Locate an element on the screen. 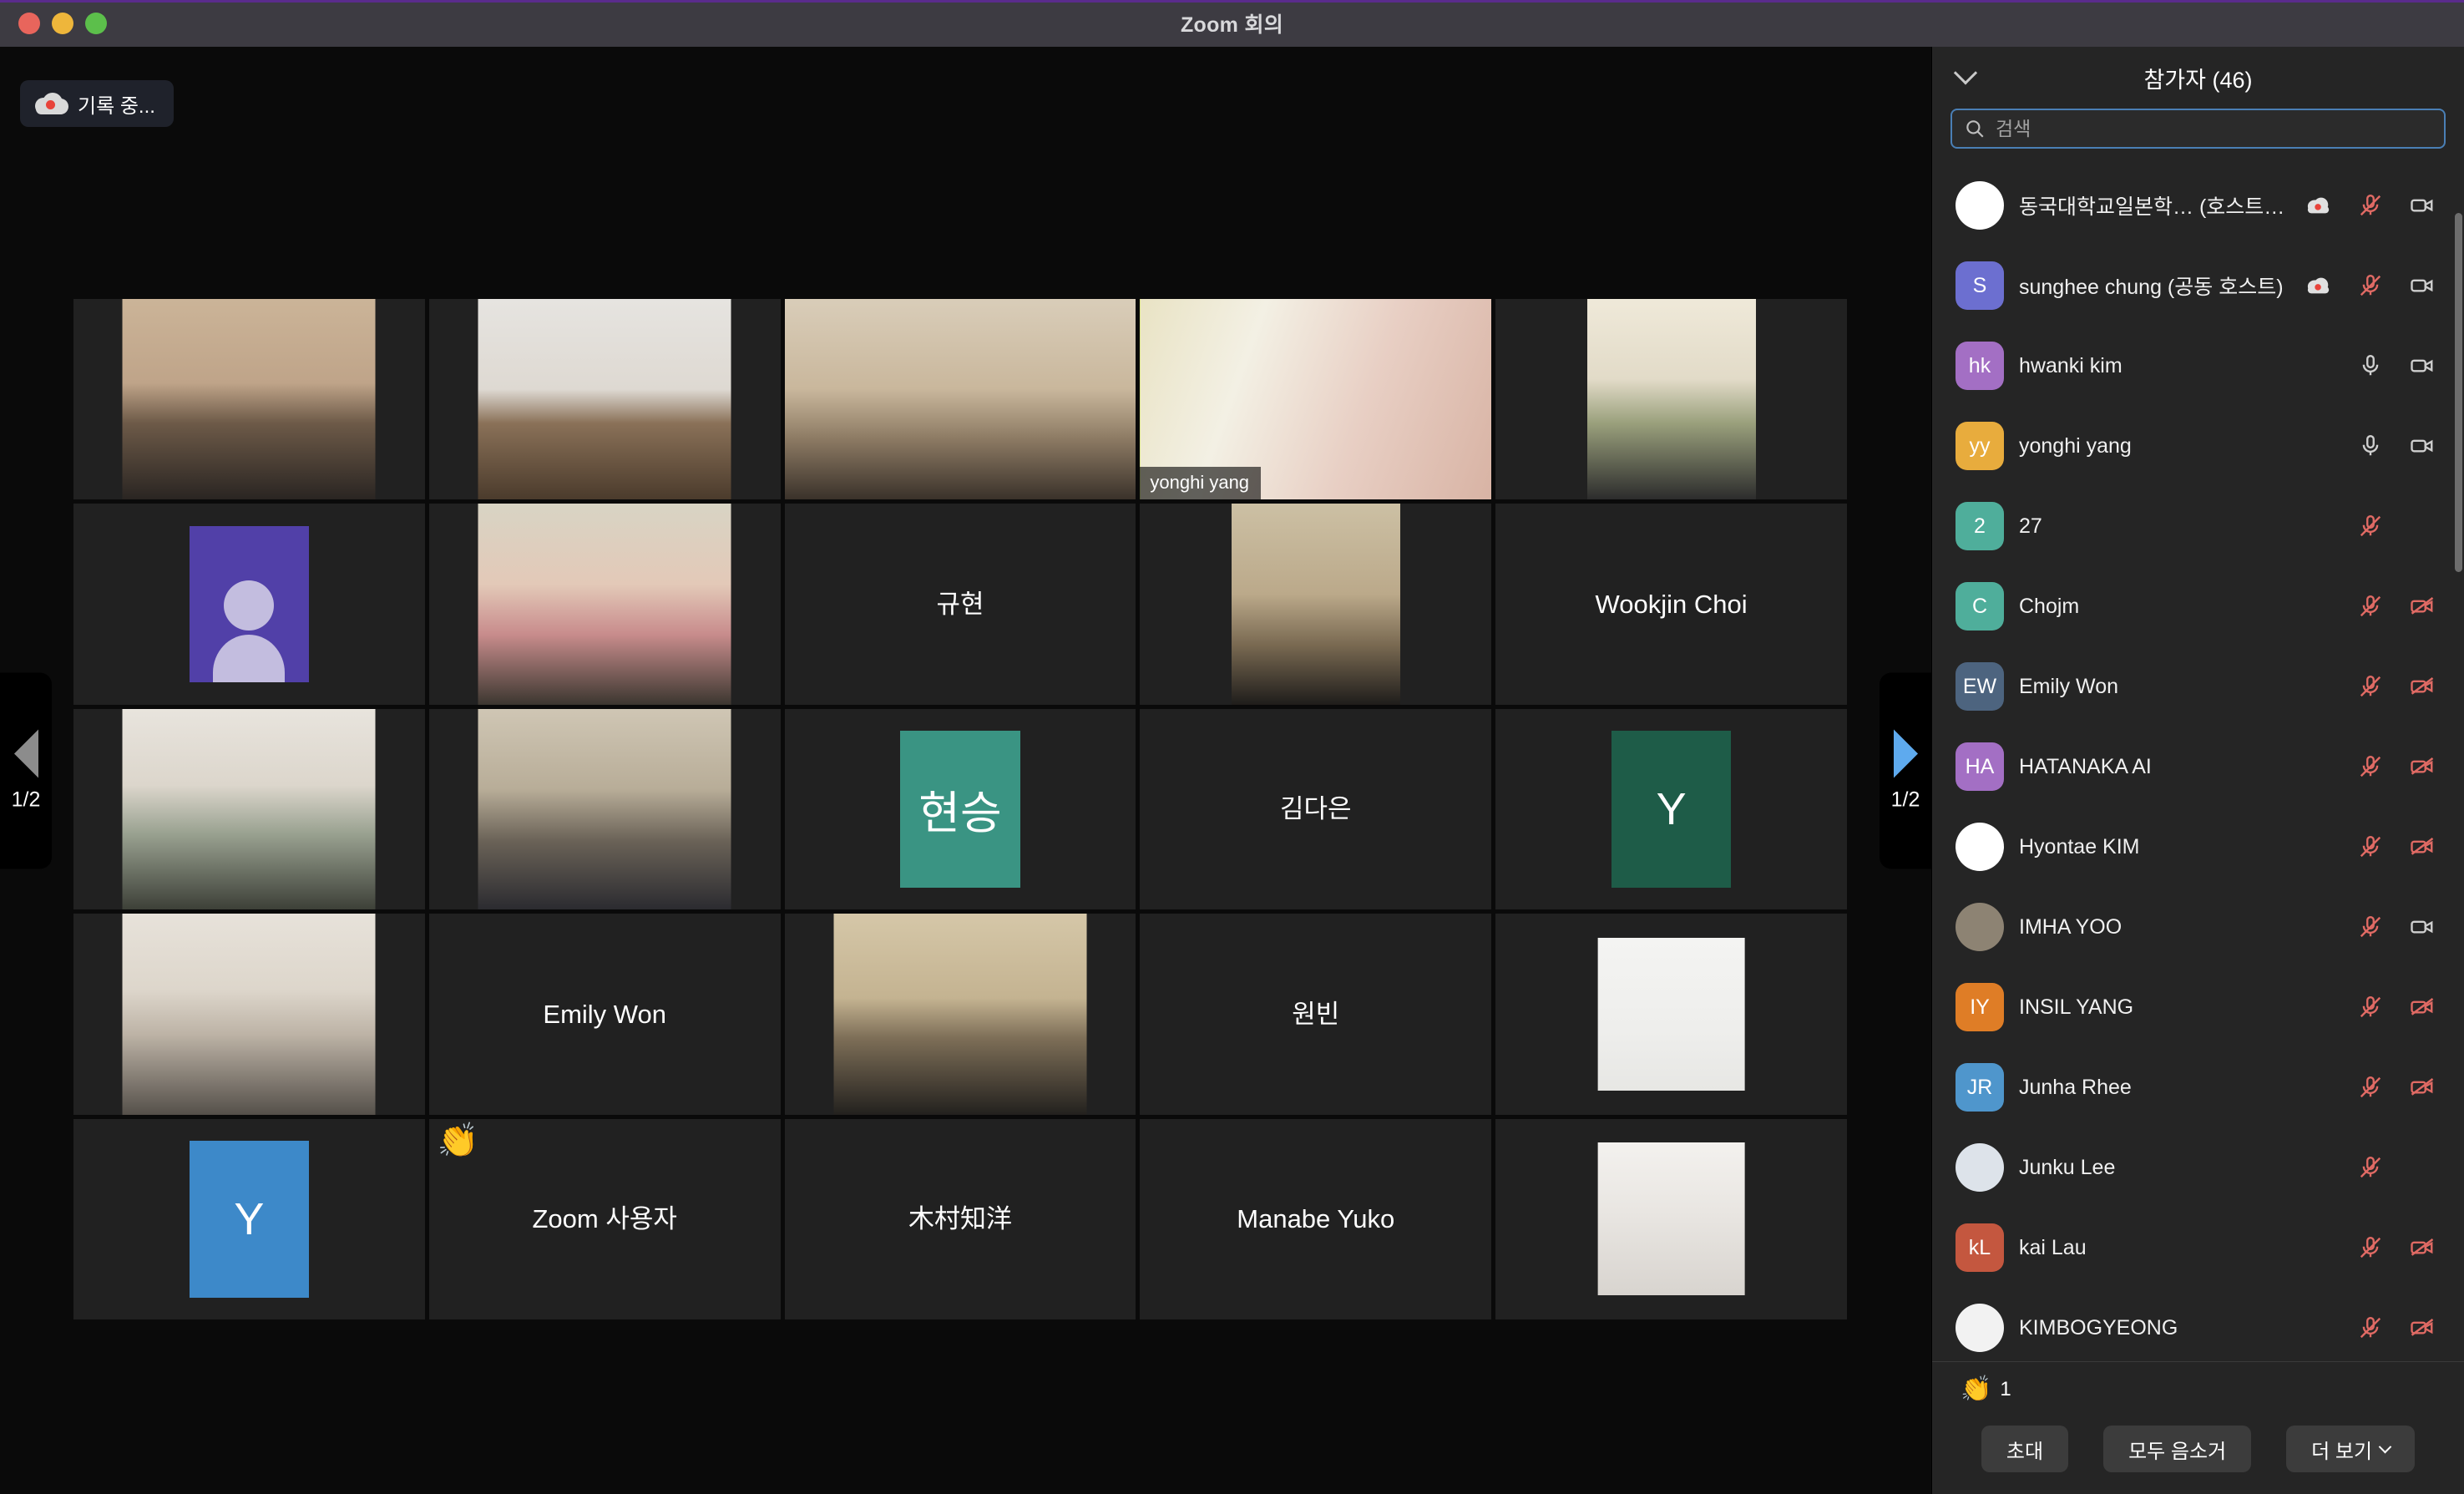 This screenshot has width=2464, height=1494. video-tile: 규현 is located at coordinates (960, 604).